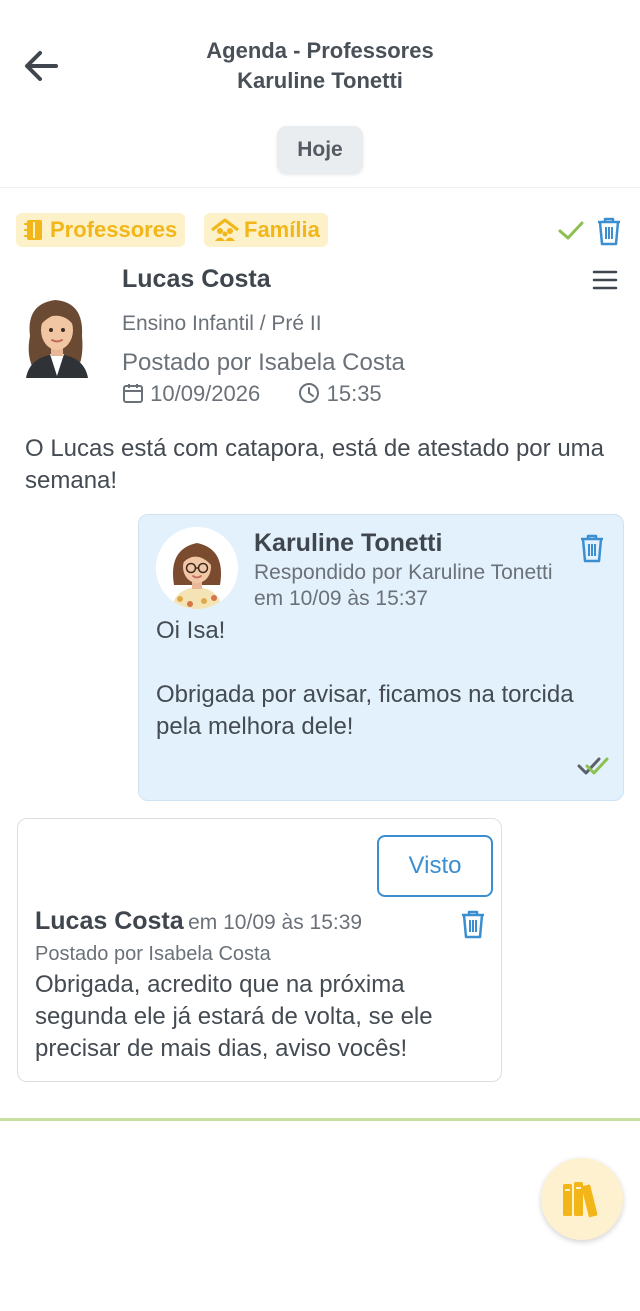 The height and width of the screenshot is (1311, 640). What do you see at coordinates (133, 393) in the screenshot?
I see `calendar-icon` at bounding box center [133, 393].